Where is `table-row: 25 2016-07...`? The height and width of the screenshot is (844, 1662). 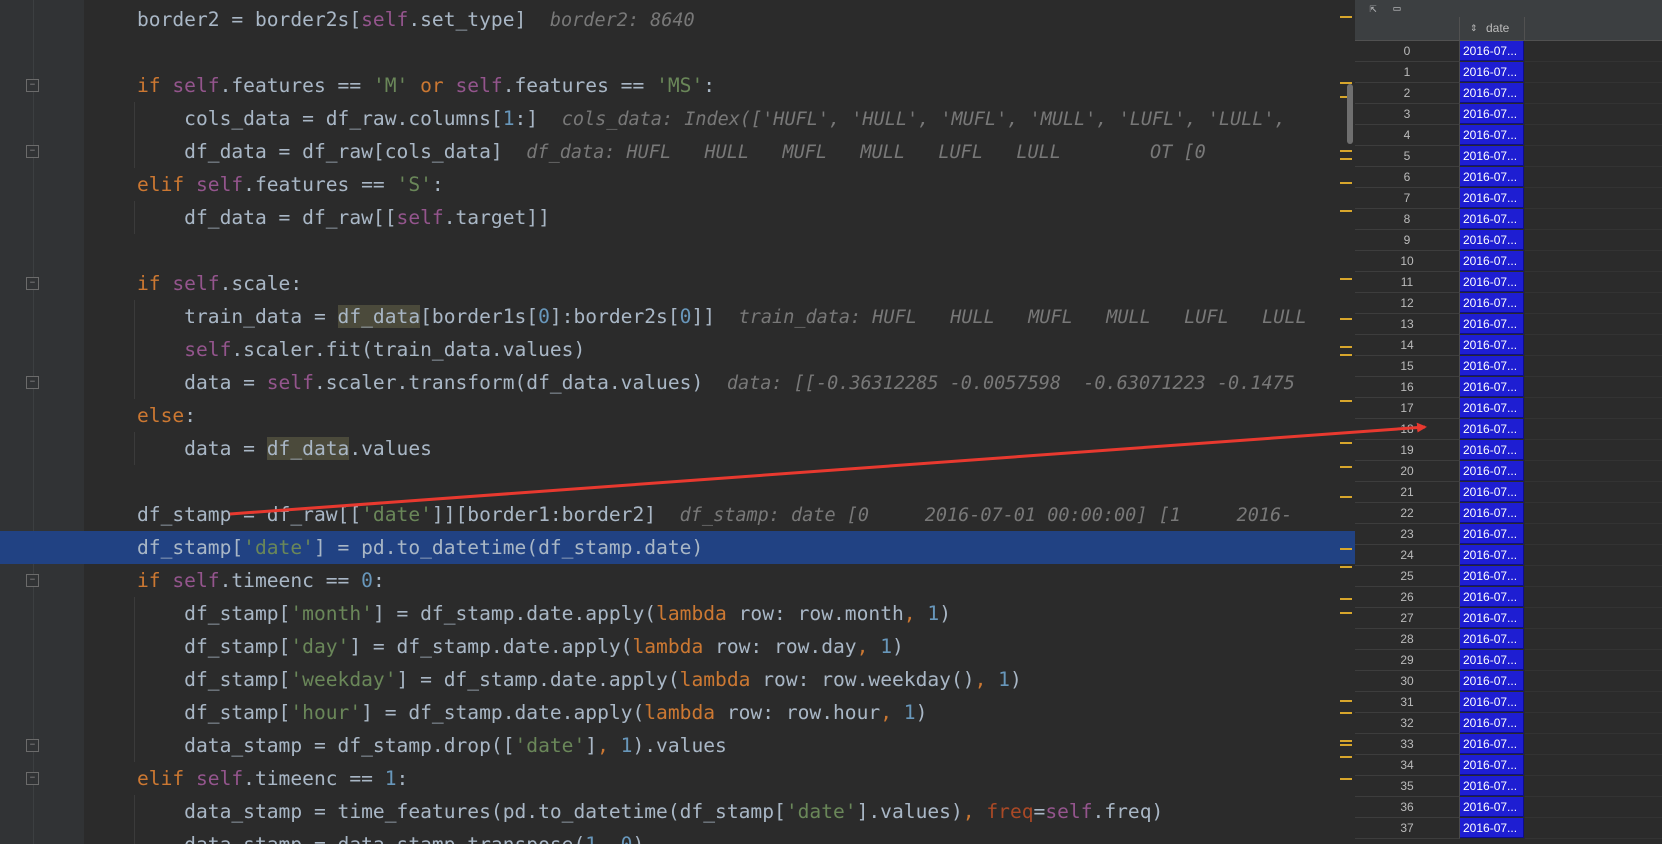
table-row: 25 2016-07... is located at coordinates (1508, 576).